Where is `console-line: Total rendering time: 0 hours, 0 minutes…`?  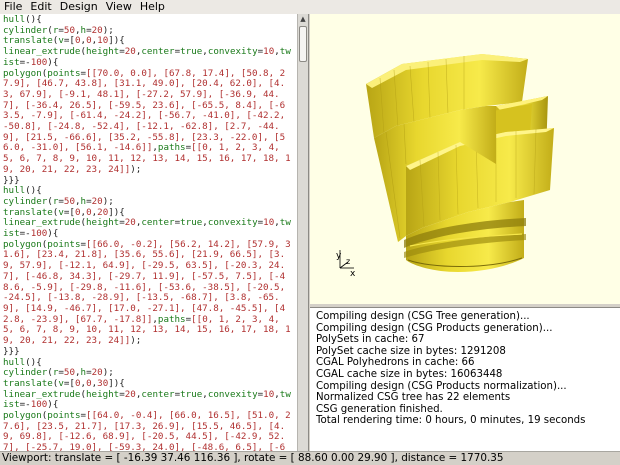 console-line: Total rendering time: 0 hours, 0 minutes… is located at coordinates (451, 421).